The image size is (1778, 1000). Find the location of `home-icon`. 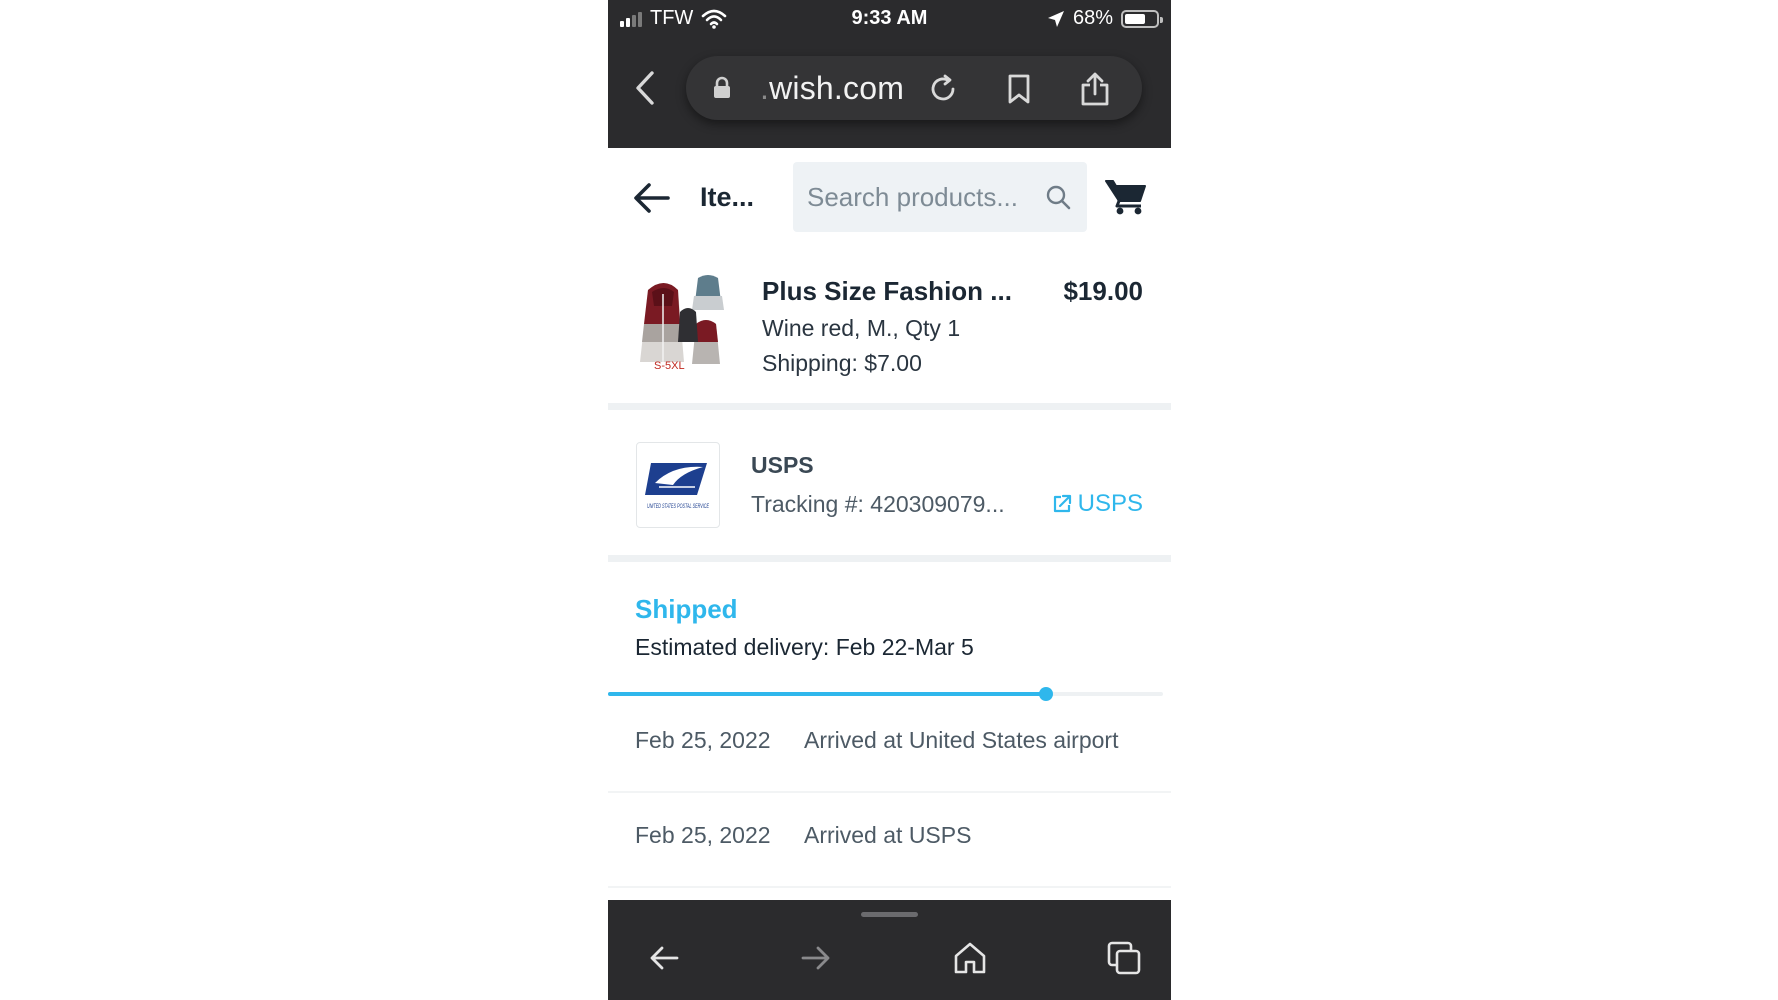

home-icon is located at coordinates (970, 958).